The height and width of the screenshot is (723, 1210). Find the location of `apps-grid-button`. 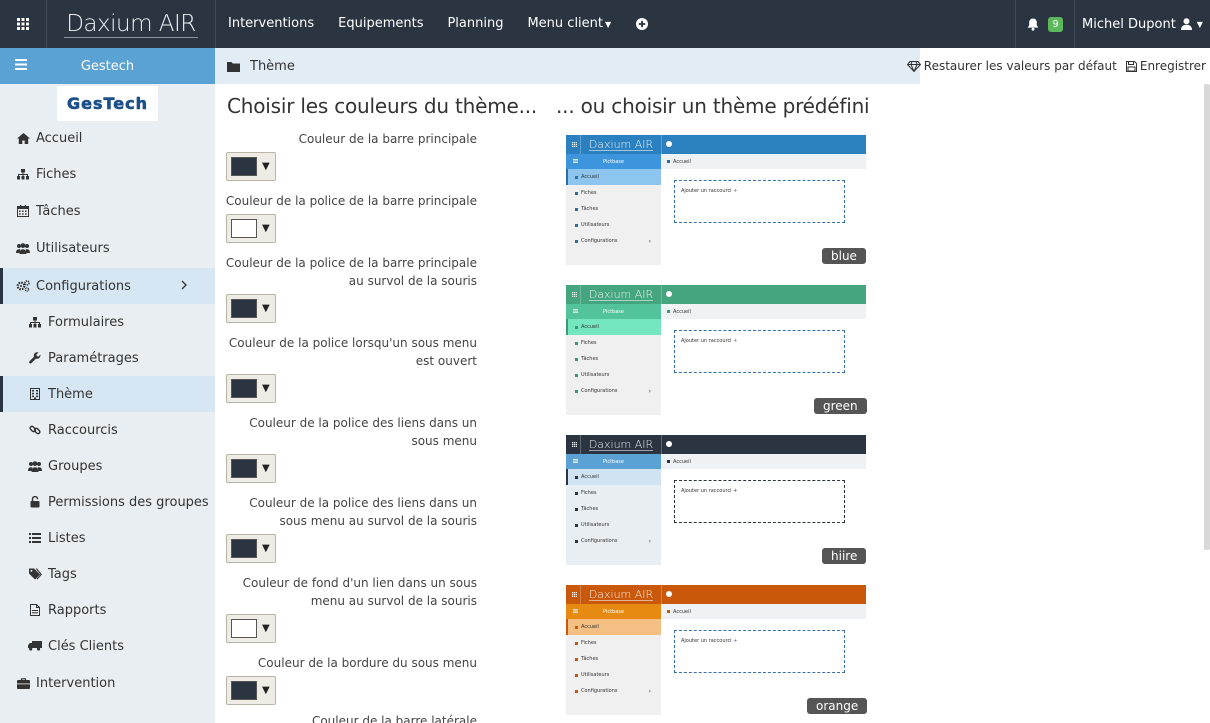

apps-grid-button is located at coordinates (23, 24).